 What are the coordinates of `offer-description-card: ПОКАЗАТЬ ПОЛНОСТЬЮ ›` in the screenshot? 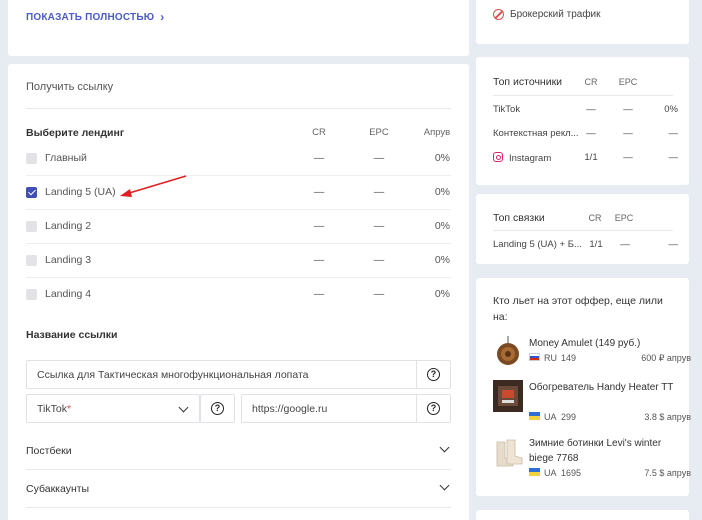 It's located at (238, 28).